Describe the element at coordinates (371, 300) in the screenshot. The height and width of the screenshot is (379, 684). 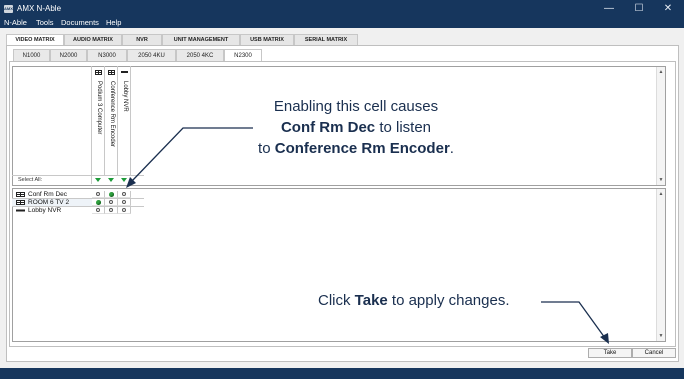
I see `annotation-bold: Take` at that location.